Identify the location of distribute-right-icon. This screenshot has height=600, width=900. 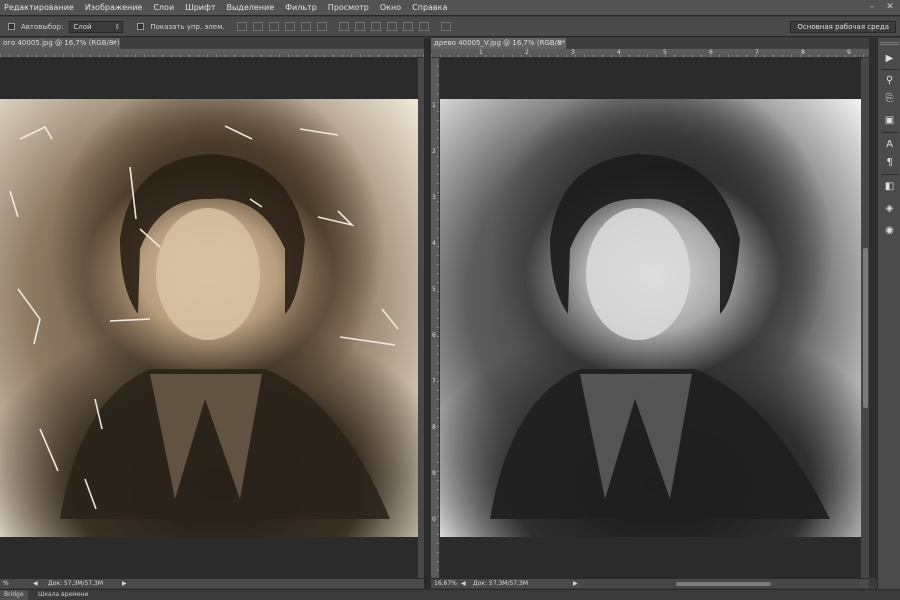
(423, 26).